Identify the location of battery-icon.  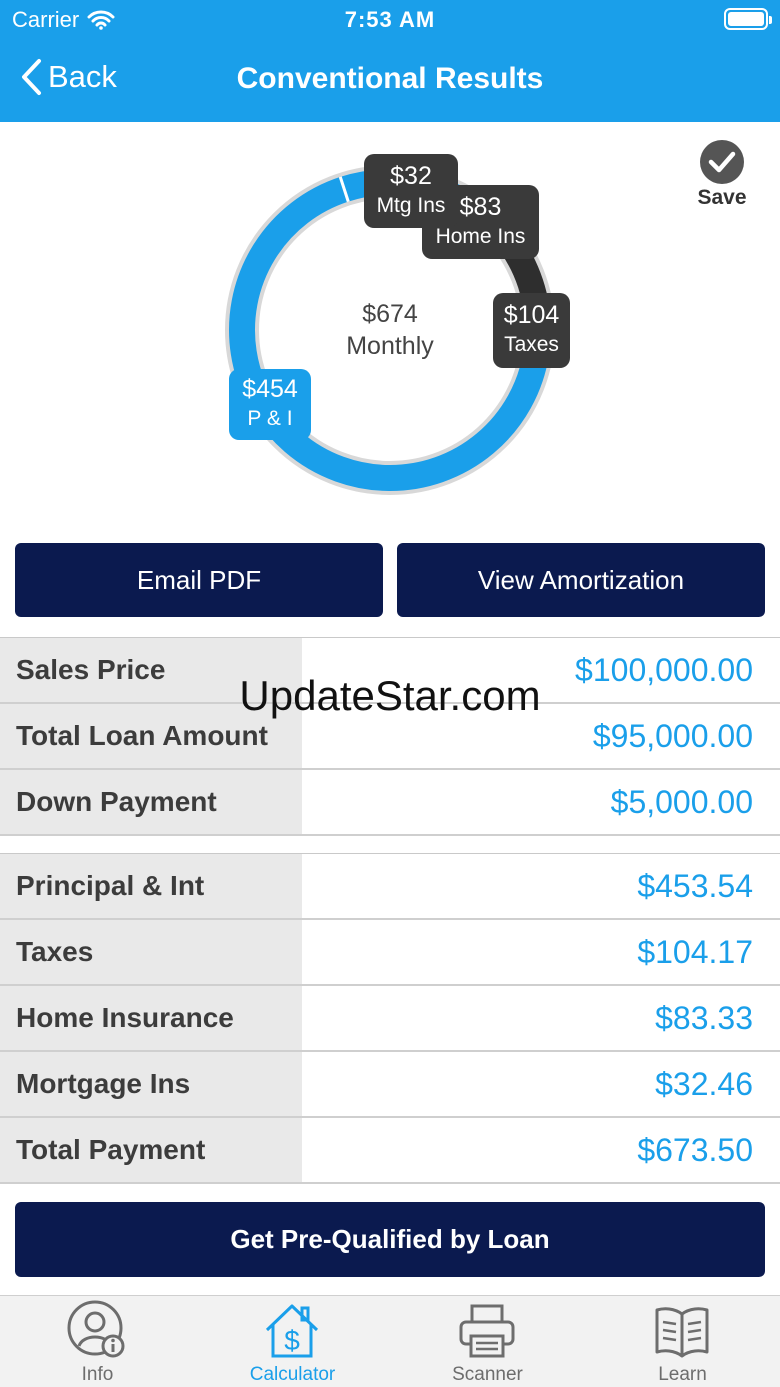
(748, 19).